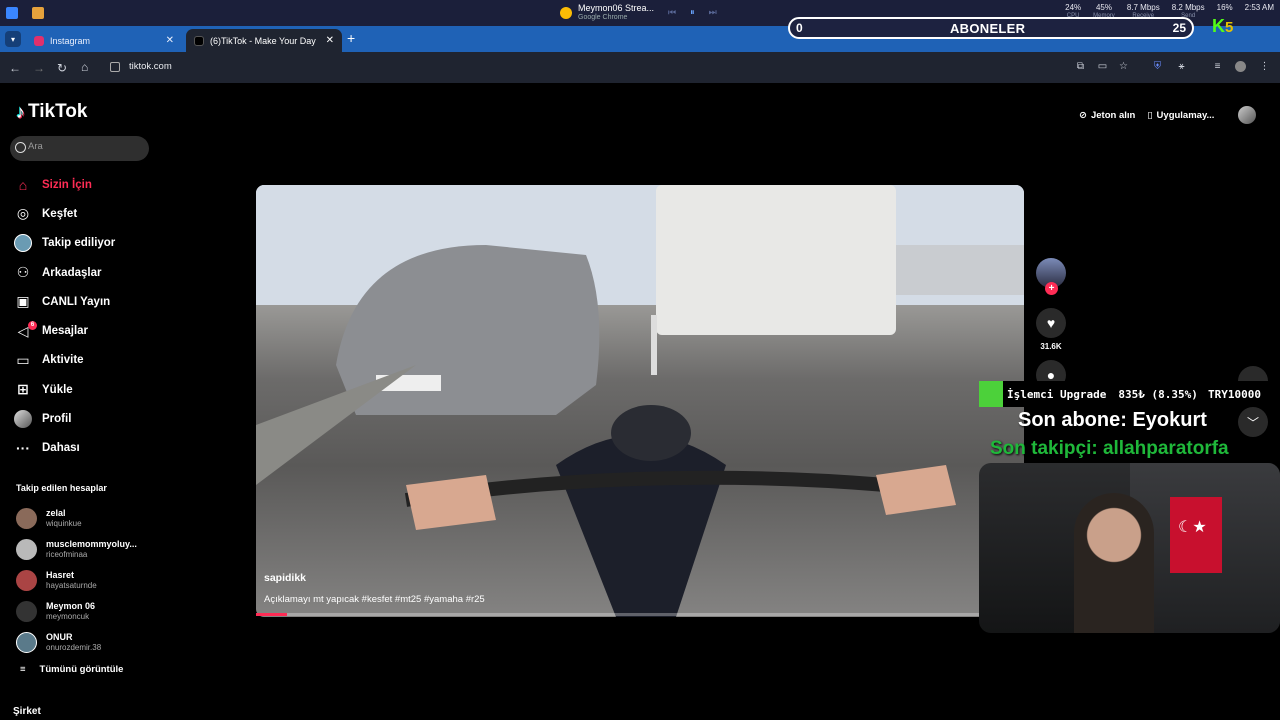 The height and width of the screenshot is (720, 1280). Describe the element at coordinates (12, 13) in the screenshot. I see `taskbar-app-icon` at that location.